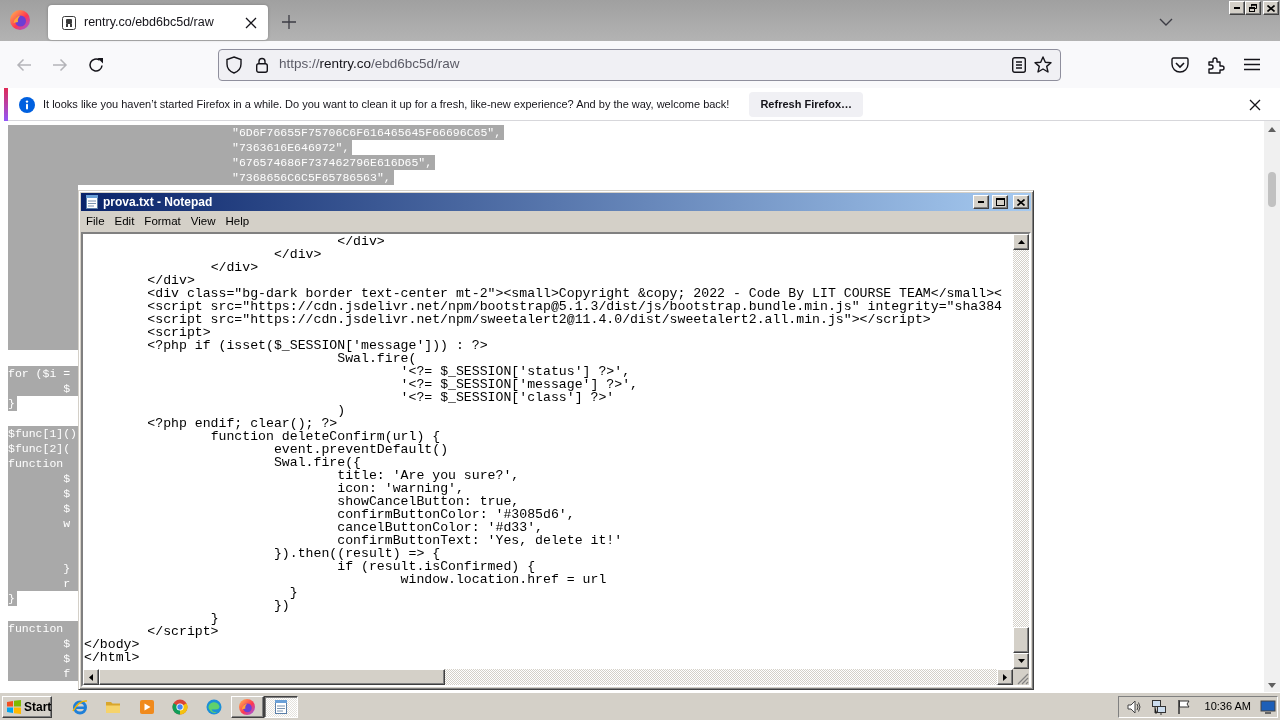 This screenshot has width=1280, height=720. What do you see at coordinates (112, 657) in the screenshot?
I see `code-line: </html>` at bounding box center [112, 657].